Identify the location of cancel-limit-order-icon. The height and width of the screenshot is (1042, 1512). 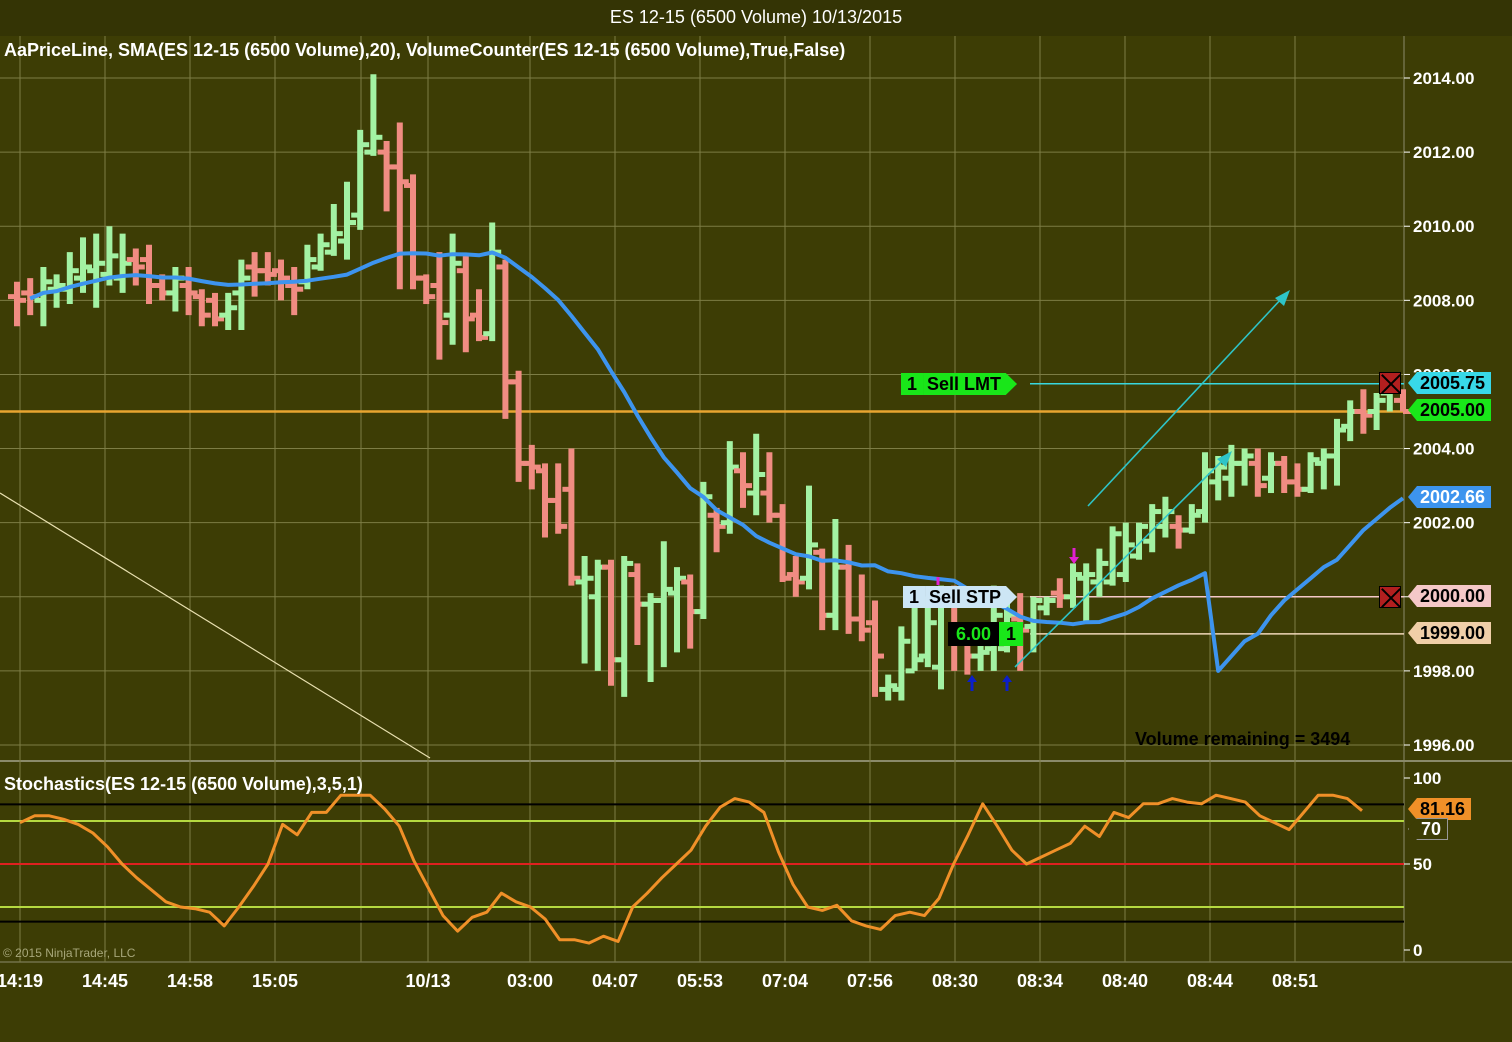
(1390, 383).